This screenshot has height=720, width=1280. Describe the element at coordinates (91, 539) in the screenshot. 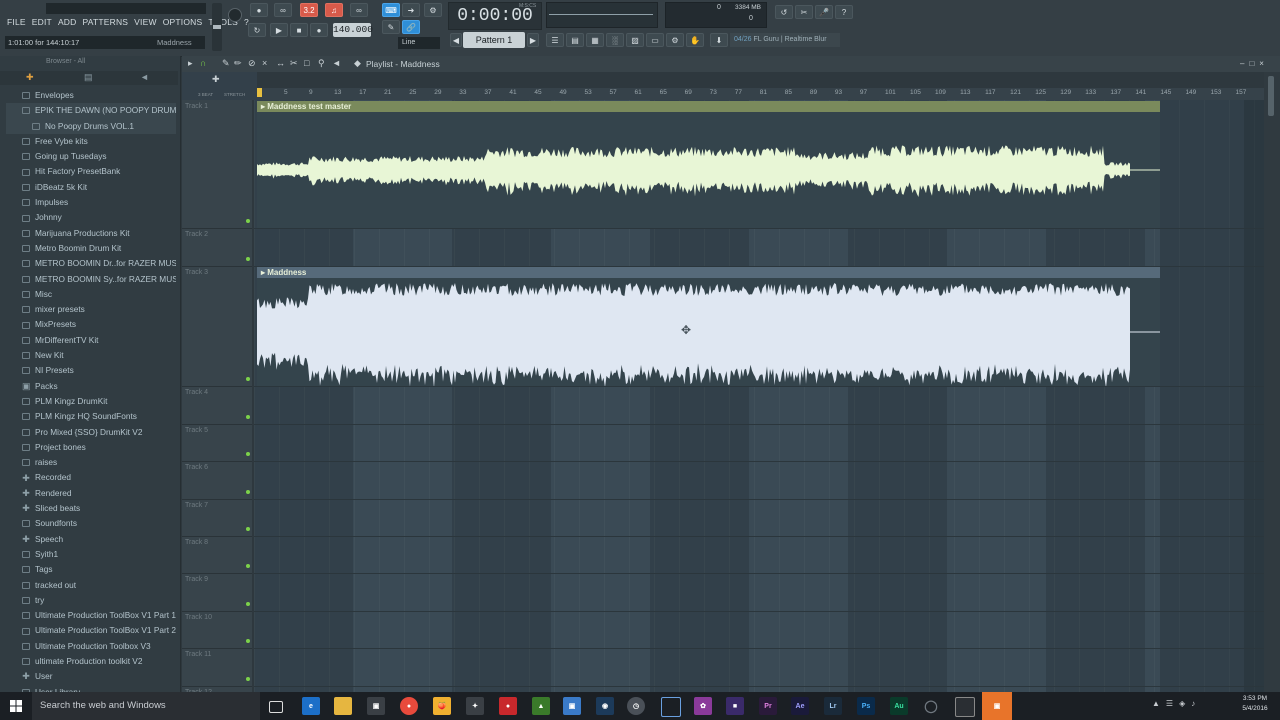

I see `browser-folder: ✚ Speech` at that location.